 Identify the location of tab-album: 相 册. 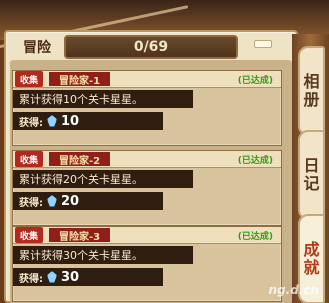
(311, 91).